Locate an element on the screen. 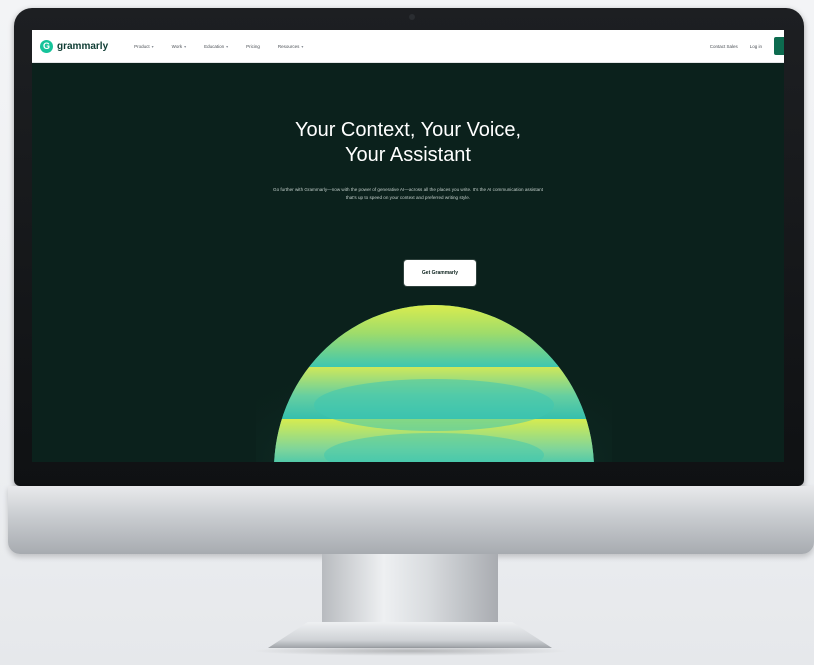  grammarly-logo: G grammarly is located at coordinates (74, 46).